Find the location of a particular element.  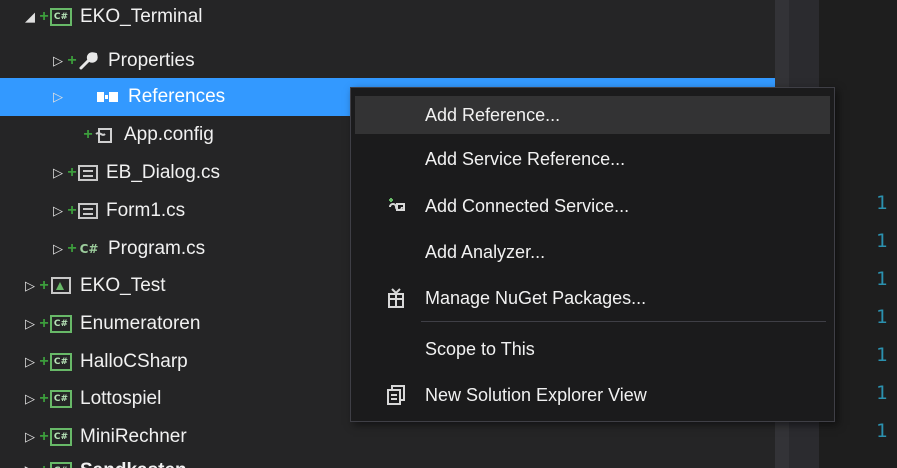

tree-item-label: Sandkasten is located at coordinates (133, 464).